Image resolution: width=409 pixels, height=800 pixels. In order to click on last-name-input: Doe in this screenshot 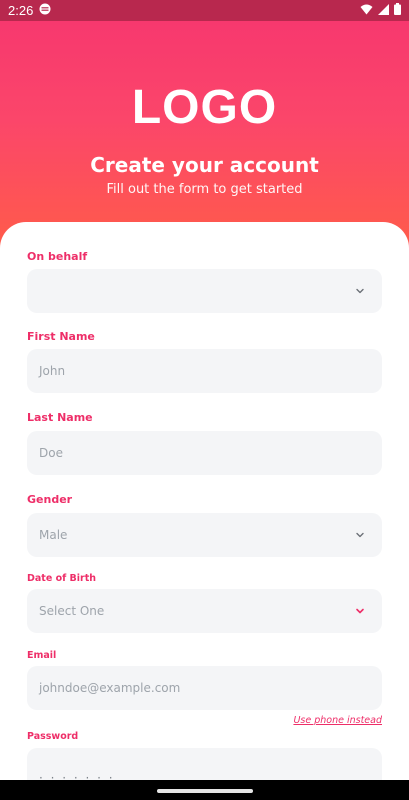, I will do `click(204, 453)`.